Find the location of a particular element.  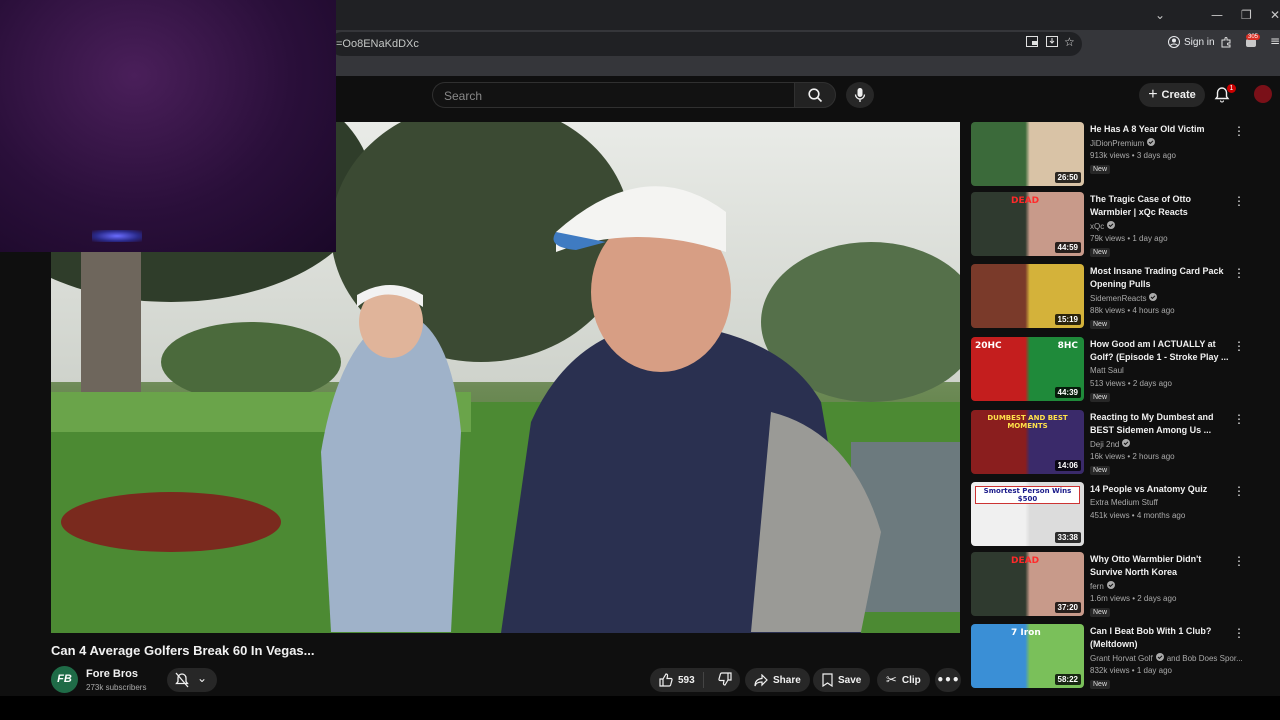

recommended-channel-row: xQc is located at coordinates (1103, 226).